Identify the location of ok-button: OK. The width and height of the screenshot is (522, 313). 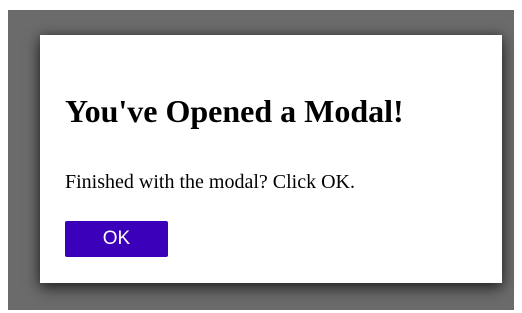
(116, 239).